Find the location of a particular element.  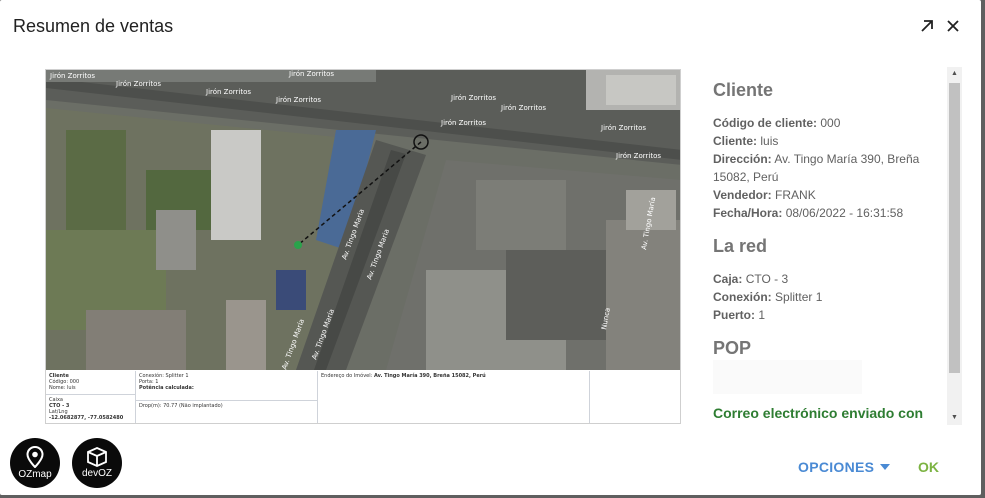

ok-button-label: OK is located at coordinates (928, 467).